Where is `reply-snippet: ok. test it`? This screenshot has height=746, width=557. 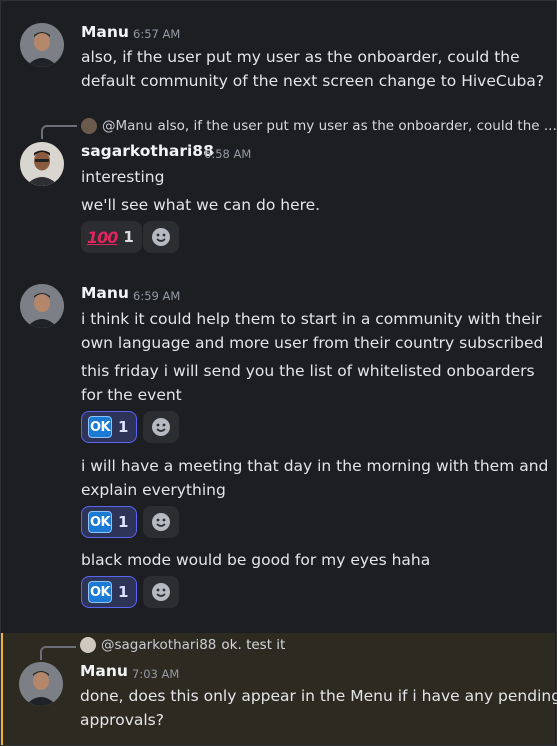 reply-snippet: ok. test it is located at coordinates (253, 645).